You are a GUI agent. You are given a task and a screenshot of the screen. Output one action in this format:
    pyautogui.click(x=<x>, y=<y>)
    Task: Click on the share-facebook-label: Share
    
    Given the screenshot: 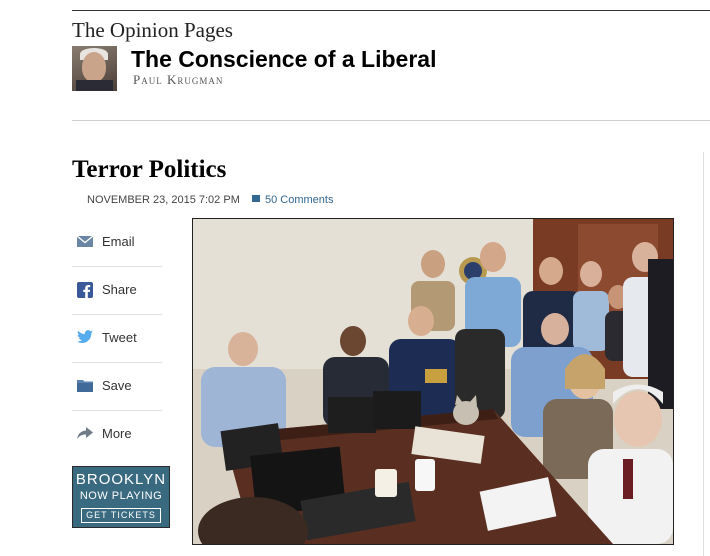 What is the action you would take?
    pyautogui.click(x=119, y=289)
    